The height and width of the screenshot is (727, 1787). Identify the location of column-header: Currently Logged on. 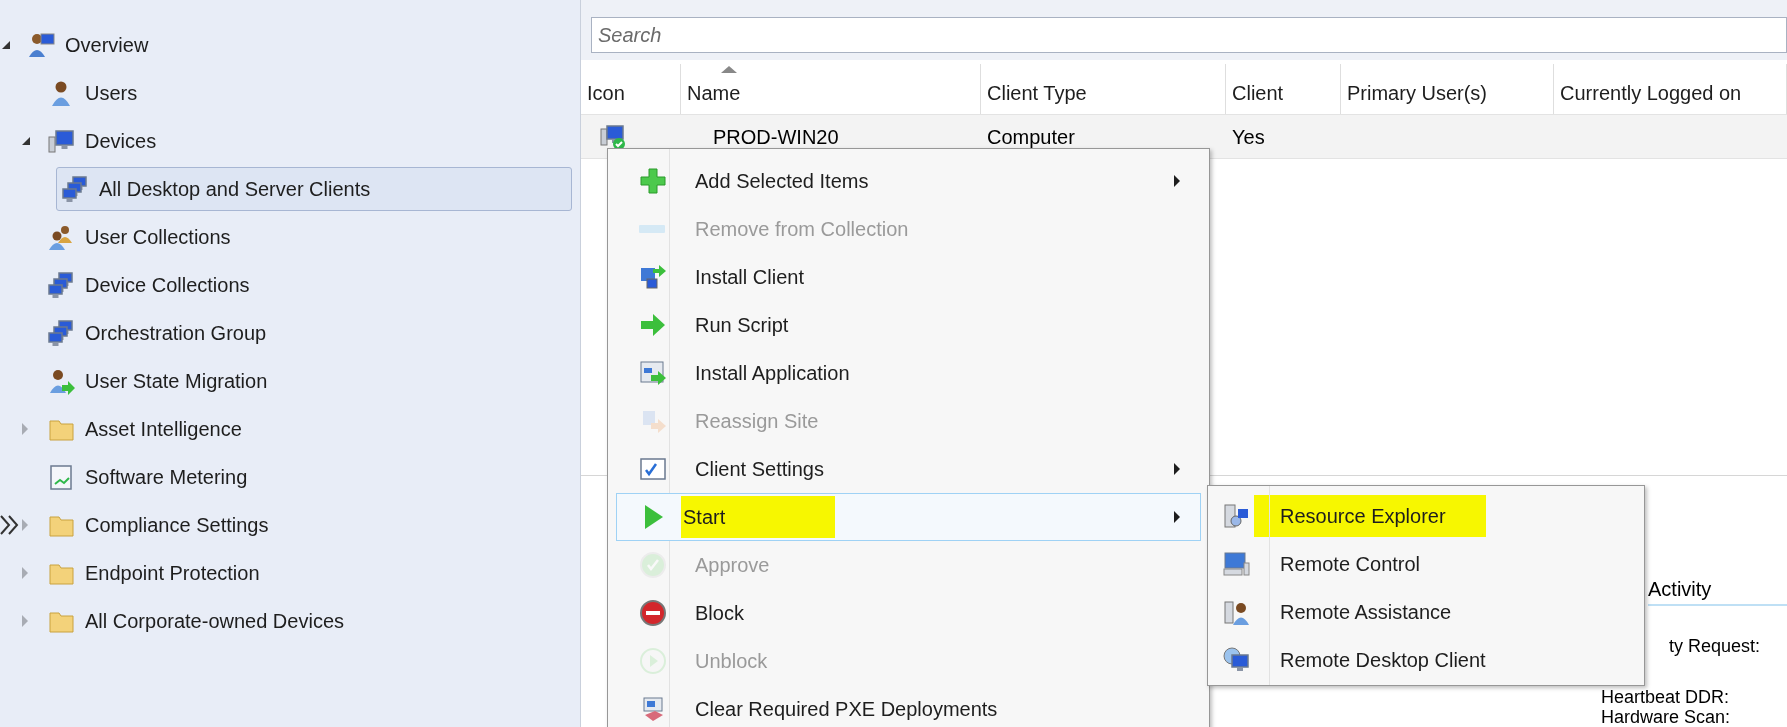
(1670, 89).